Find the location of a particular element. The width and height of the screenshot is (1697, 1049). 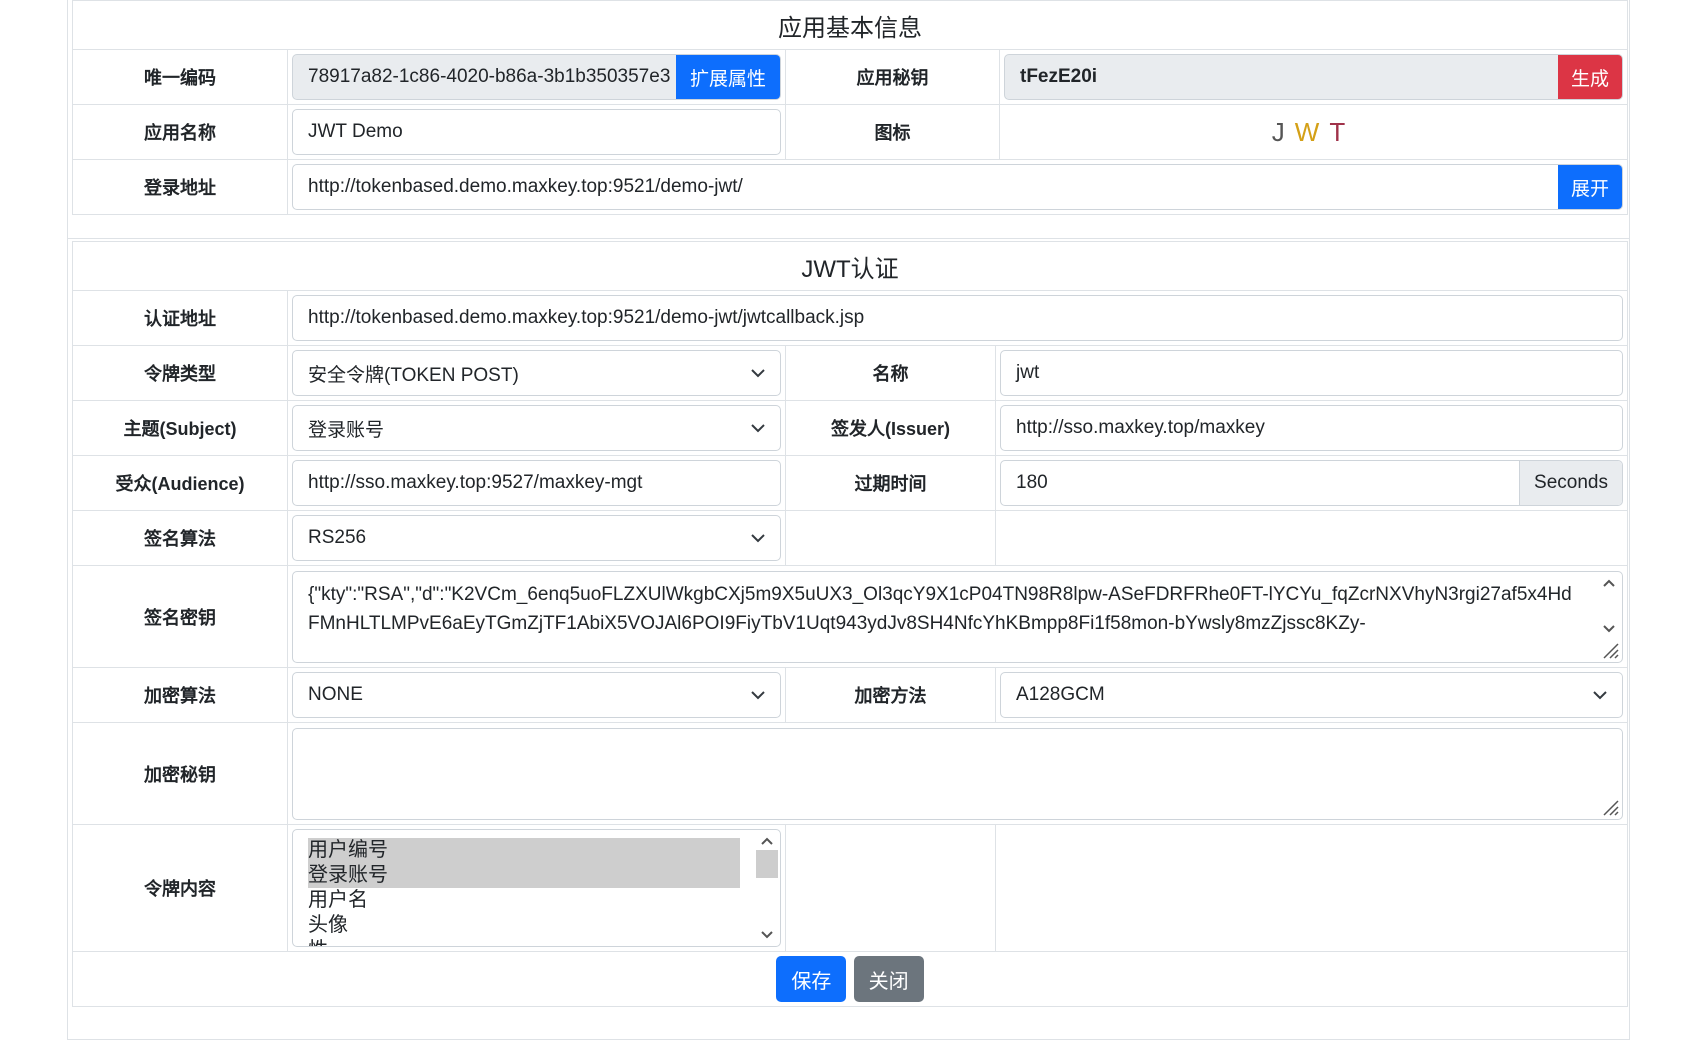

claims-option: 登录账号 is located at coordinates (524, 875).